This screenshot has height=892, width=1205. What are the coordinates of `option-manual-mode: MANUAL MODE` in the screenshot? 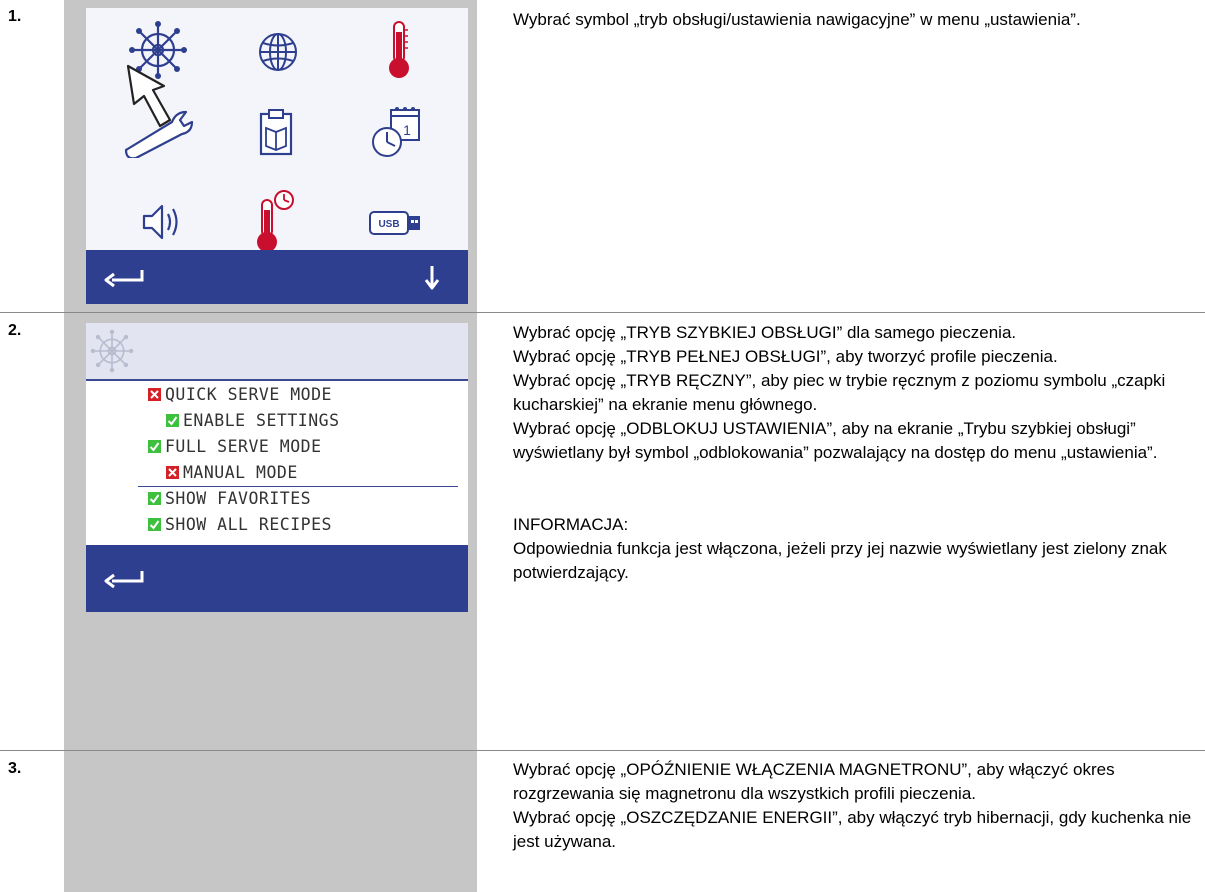 It's located at (232, 472).